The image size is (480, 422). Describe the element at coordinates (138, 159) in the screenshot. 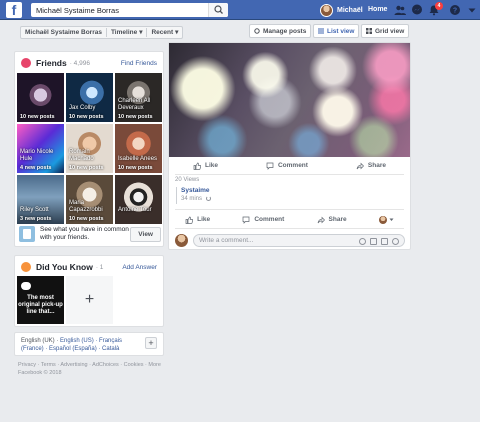

I see `friend-name: Isabelle Anees` at that location.